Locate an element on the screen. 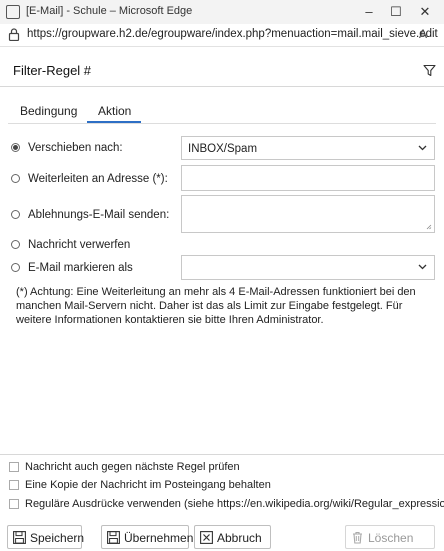 This screenshot has width=444, height=551. window-titlebar: [E-Mail] - Schule – Microsoft Edge – ☐ ✕ is located at coordinates (222, 12).